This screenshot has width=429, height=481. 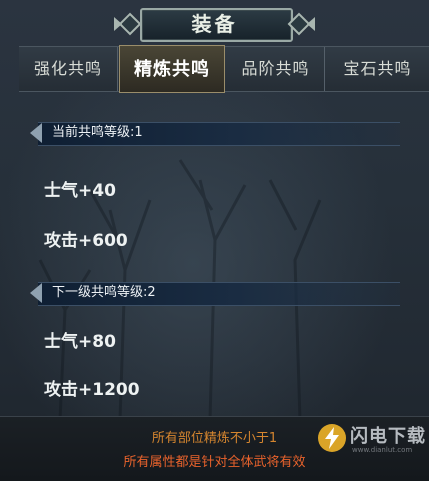 What do you see at coordinates (301, 24) in the screenshot?
I see `right-ornament-icon` at bounding box center [301, 24].